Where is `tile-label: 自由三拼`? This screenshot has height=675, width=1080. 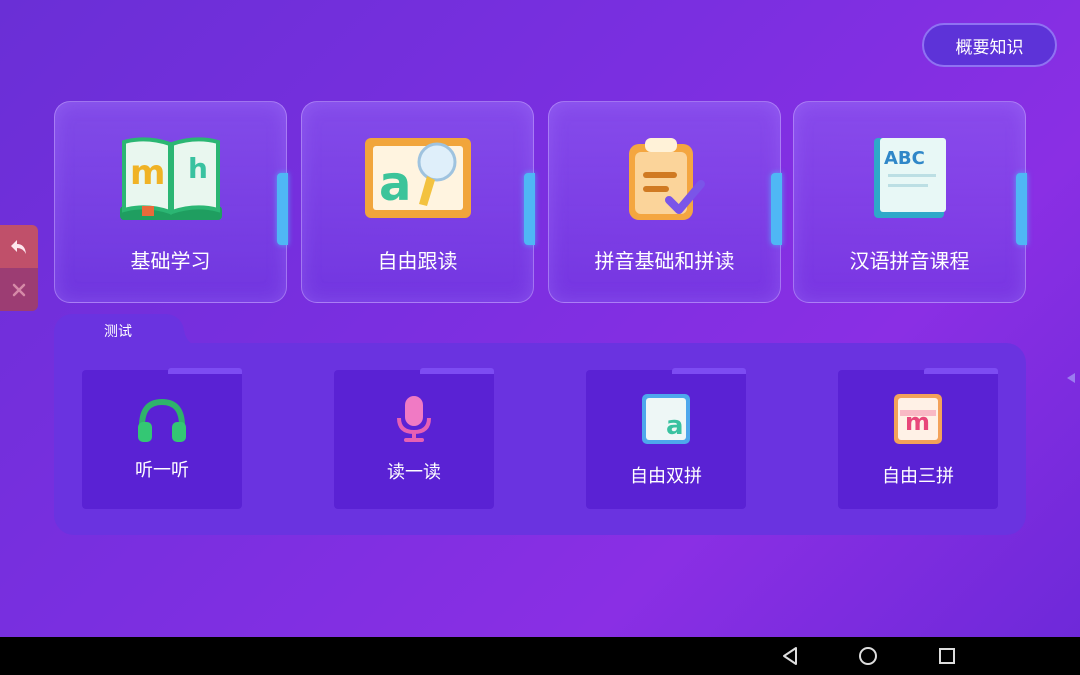
tile-label: 自由三拼 is located at coordinates (918, 476).